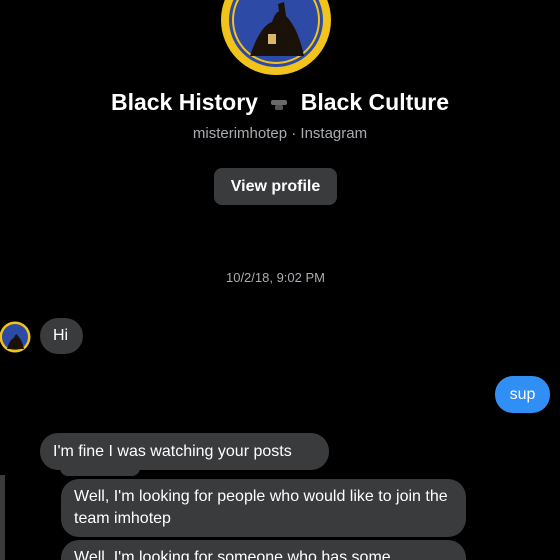  What do you see at coordinates (184, 102) in the screenshot?
I see `profile-title-part1: Black History` at bounding box center [184, 102].